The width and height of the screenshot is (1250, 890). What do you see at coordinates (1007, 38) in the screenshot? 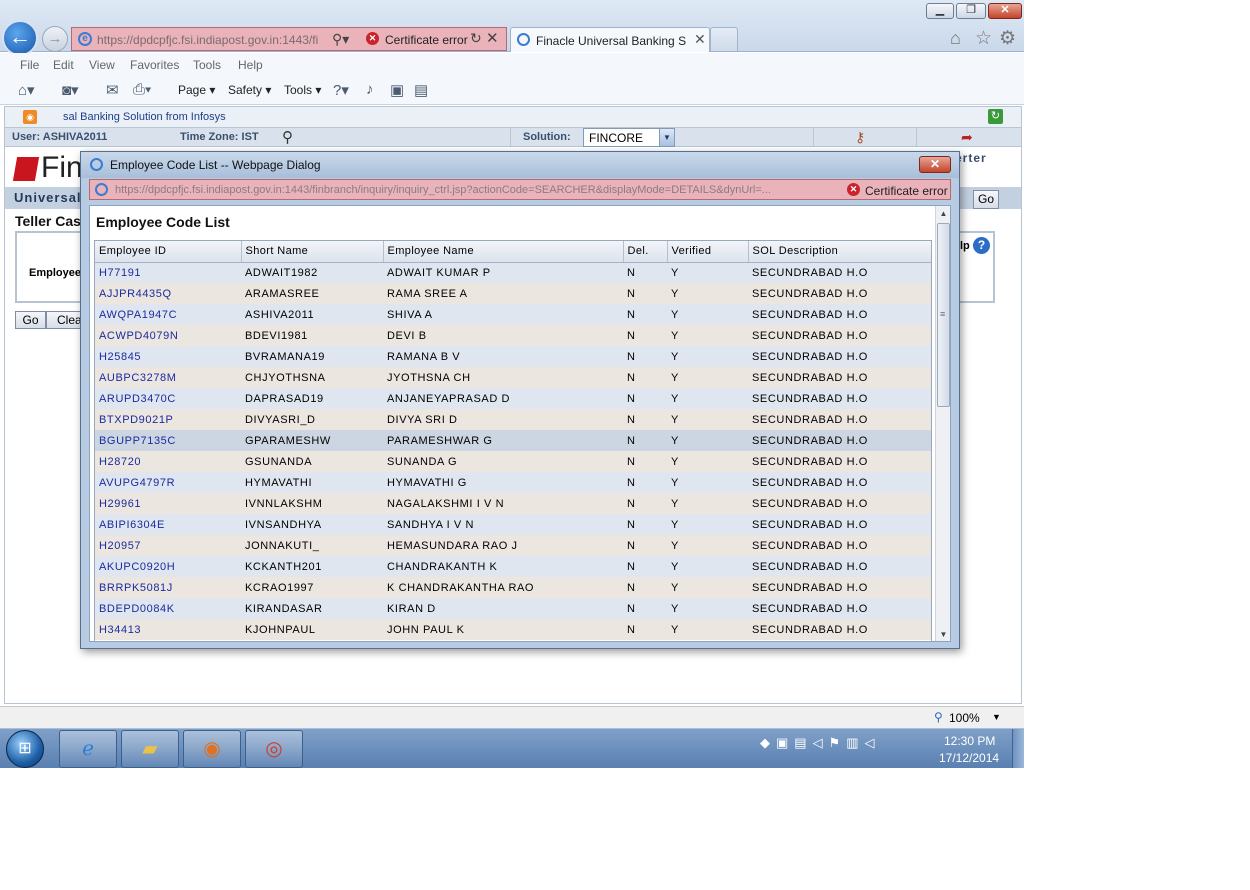
I see `gear-icon: ⚙` at bounding box center [1007, 38].